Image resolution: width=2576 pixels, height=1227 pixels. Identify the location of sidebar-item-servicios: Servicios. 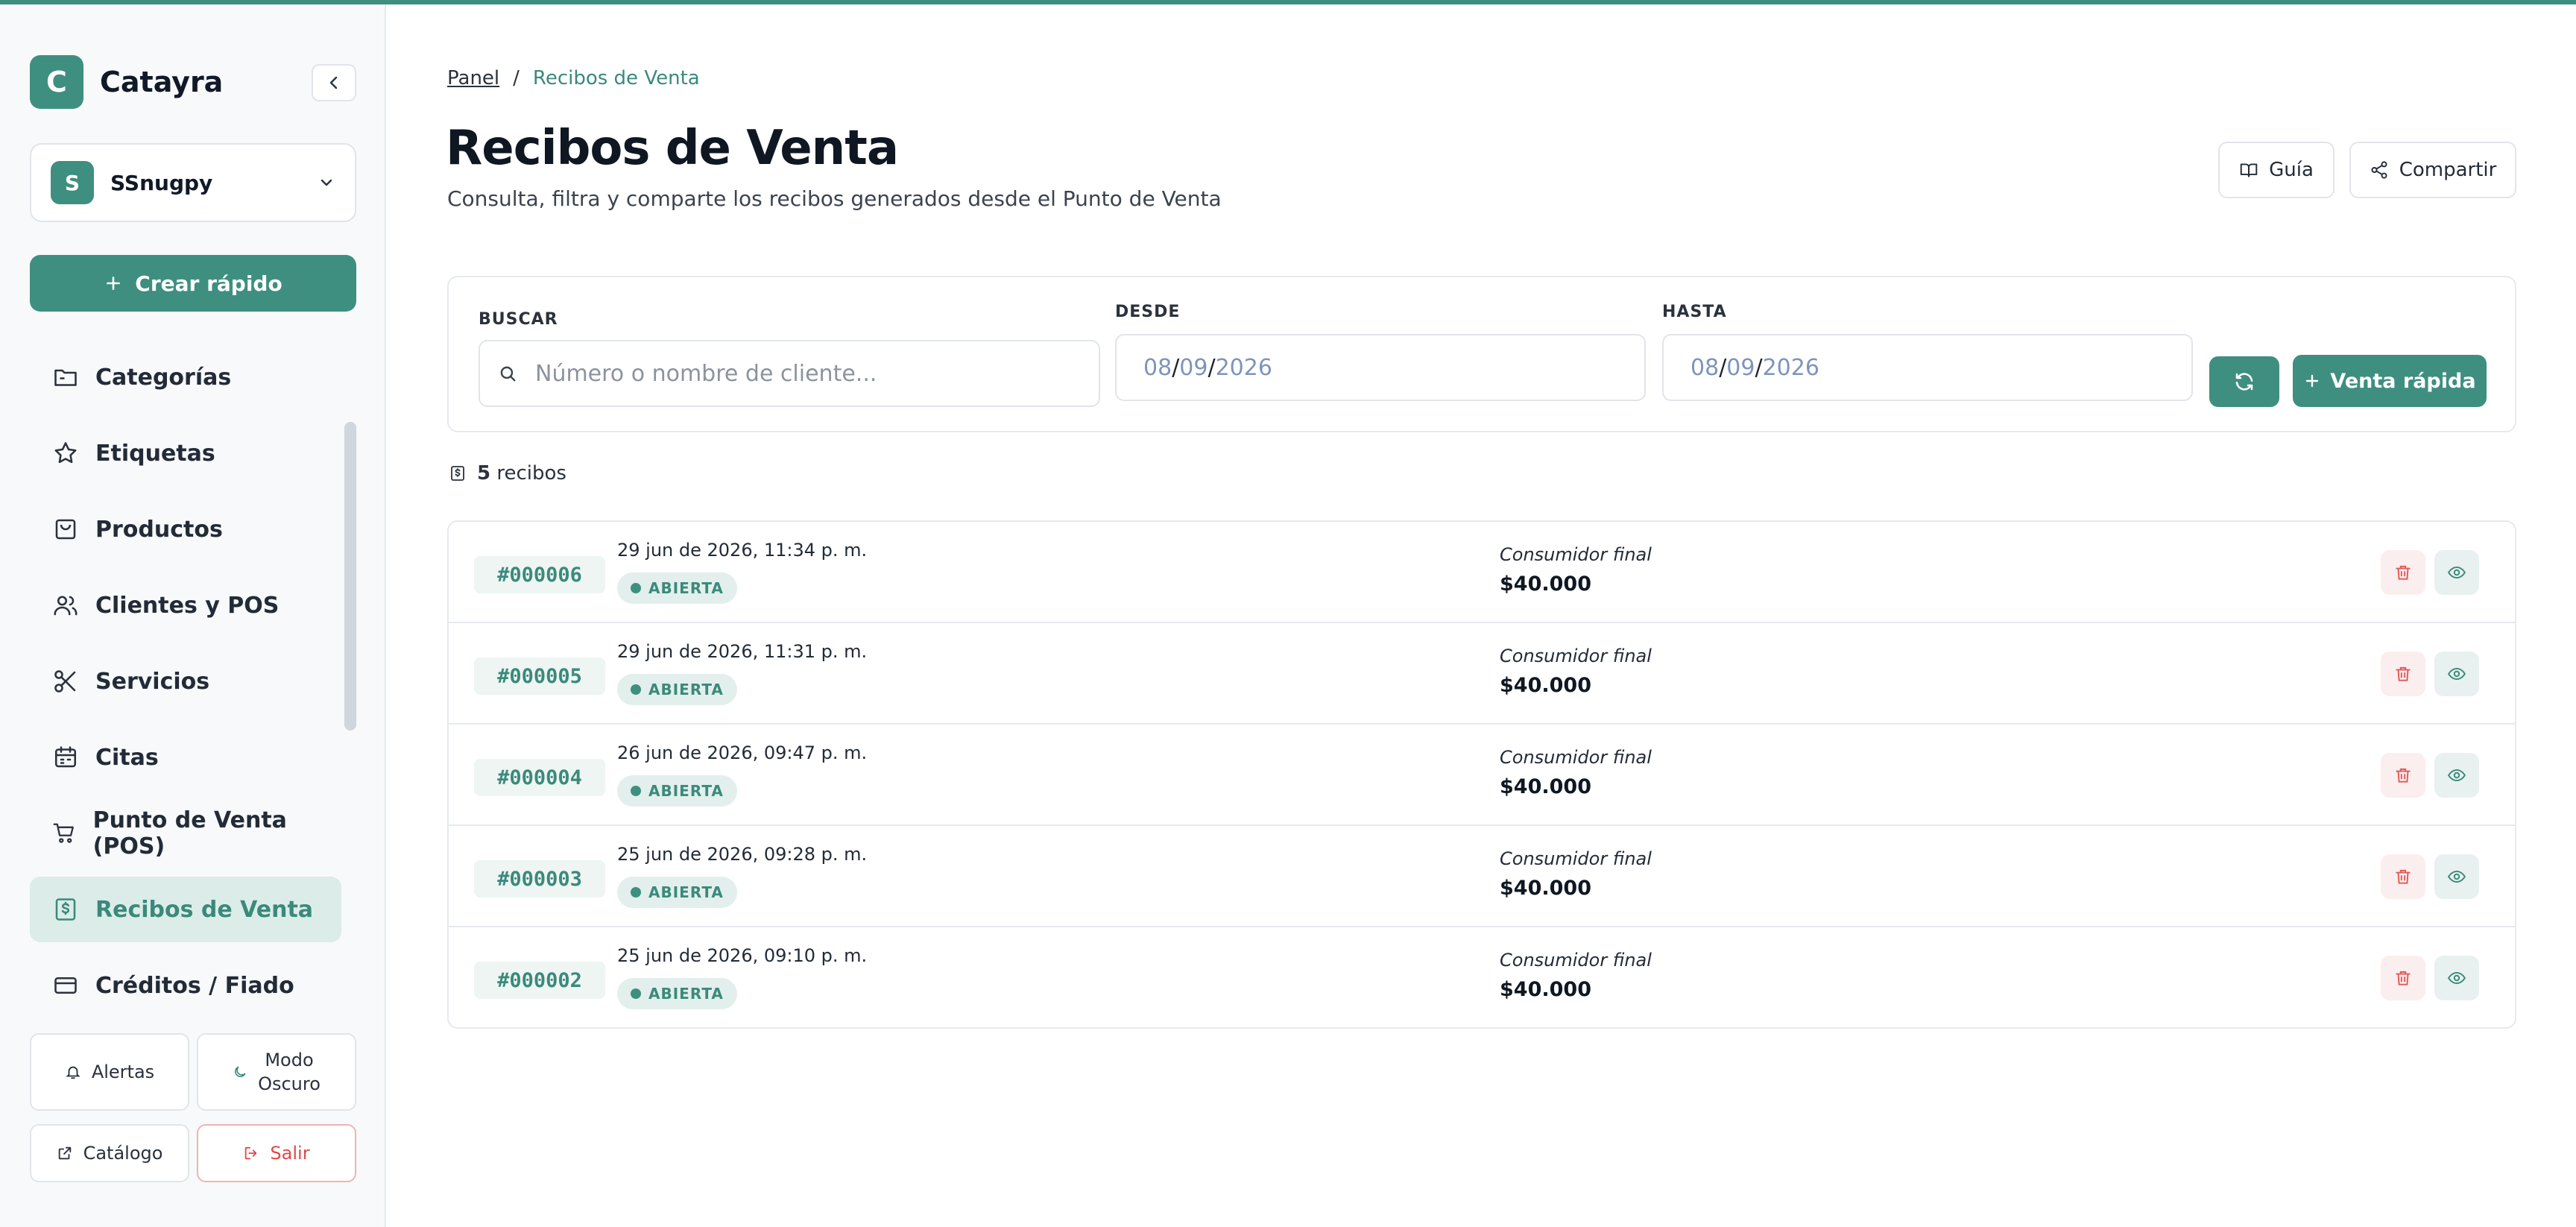
(185, 682).